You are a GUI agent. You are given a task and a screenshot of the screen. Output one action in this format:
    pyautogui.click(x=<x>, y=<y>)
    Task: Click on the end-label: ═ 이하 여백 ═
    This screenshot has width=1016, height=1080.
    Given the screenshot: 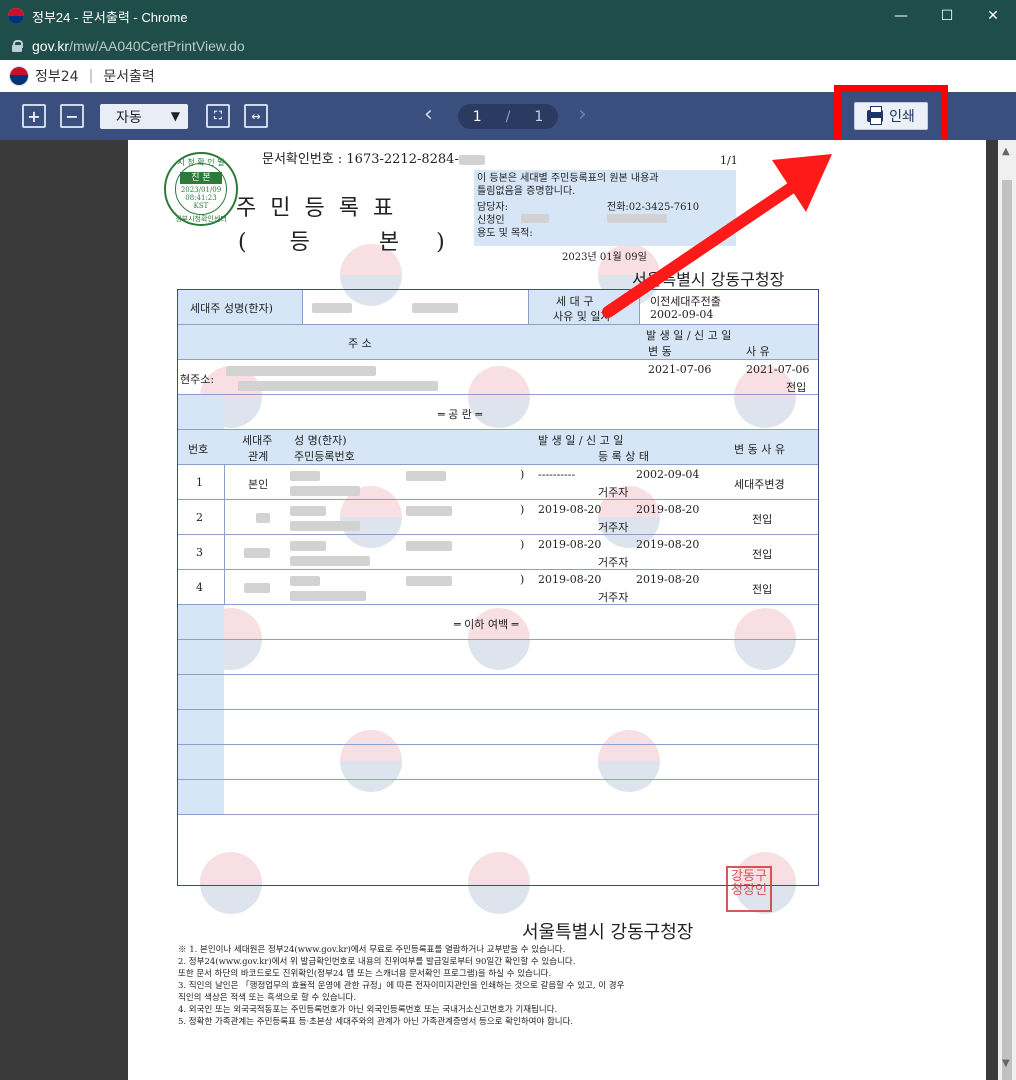 What is the action you would take?
    pyautogui.click(x=486, y=624)
    